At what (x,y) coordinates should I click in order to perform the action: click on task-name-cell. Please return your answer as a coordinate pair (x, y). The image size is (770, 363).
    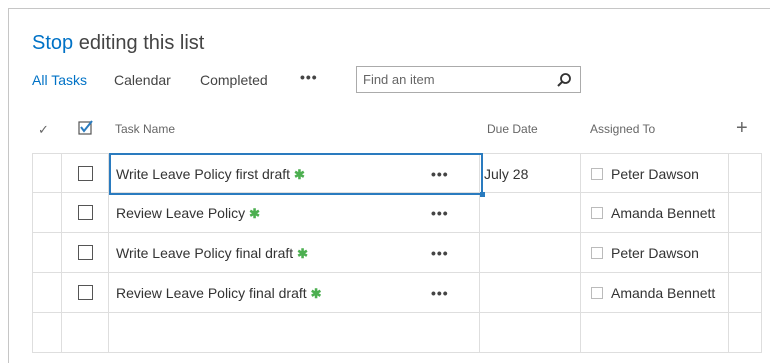
    Looking at the image, I should click on (294, 333).